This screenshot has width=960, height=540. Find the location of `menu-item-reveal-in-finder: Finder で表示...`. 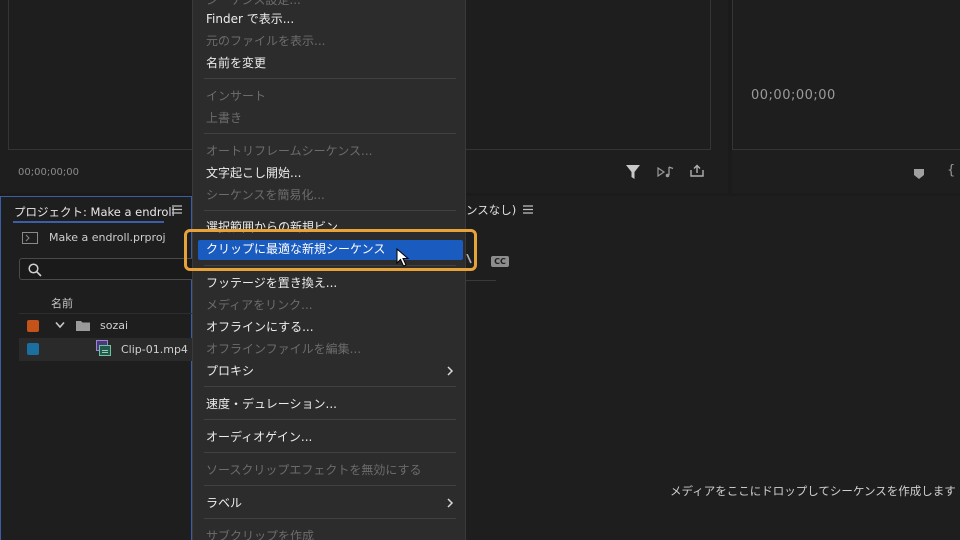

menu-item-reveal-in-finder: Finder で表示... is located at coordinates (250, 19).